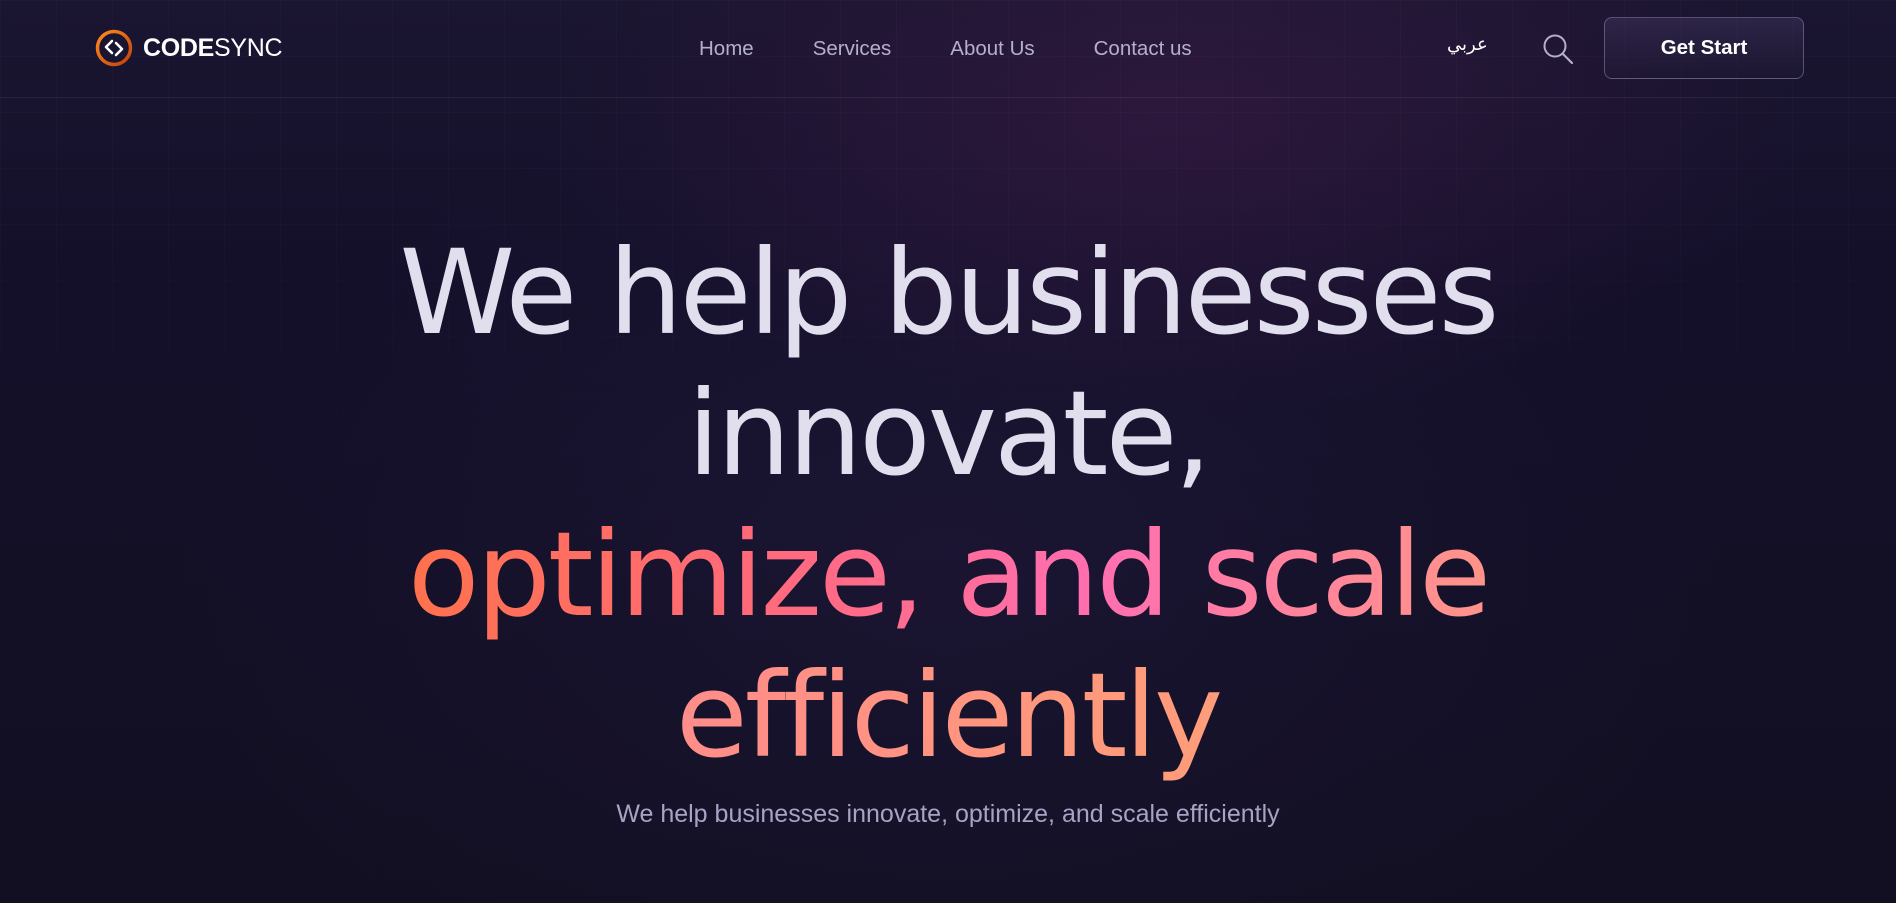  Describe the element at coordinates (726, 49) in the screenshot. I see `nav-item-home: Home` at that location.